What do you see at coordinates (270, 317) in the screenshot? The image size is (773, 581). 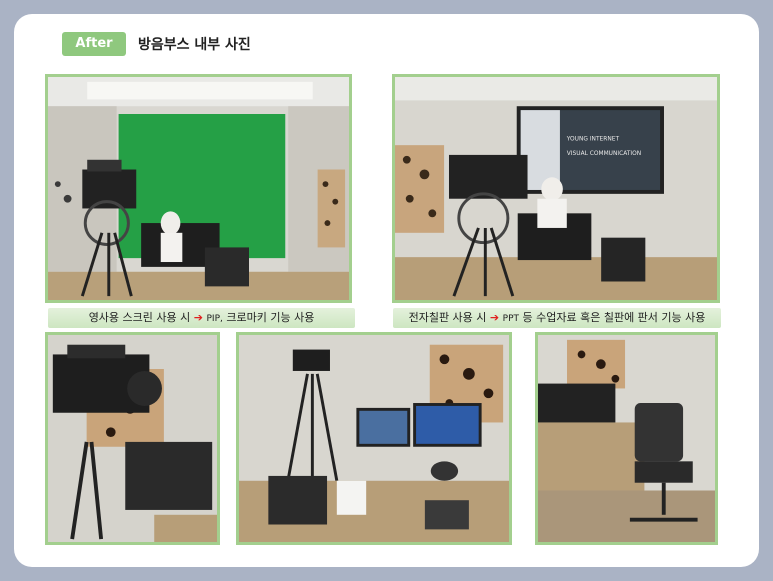 I see `caption-left-post: 크로마키 기능 사용` at bounding box center [270, 317].